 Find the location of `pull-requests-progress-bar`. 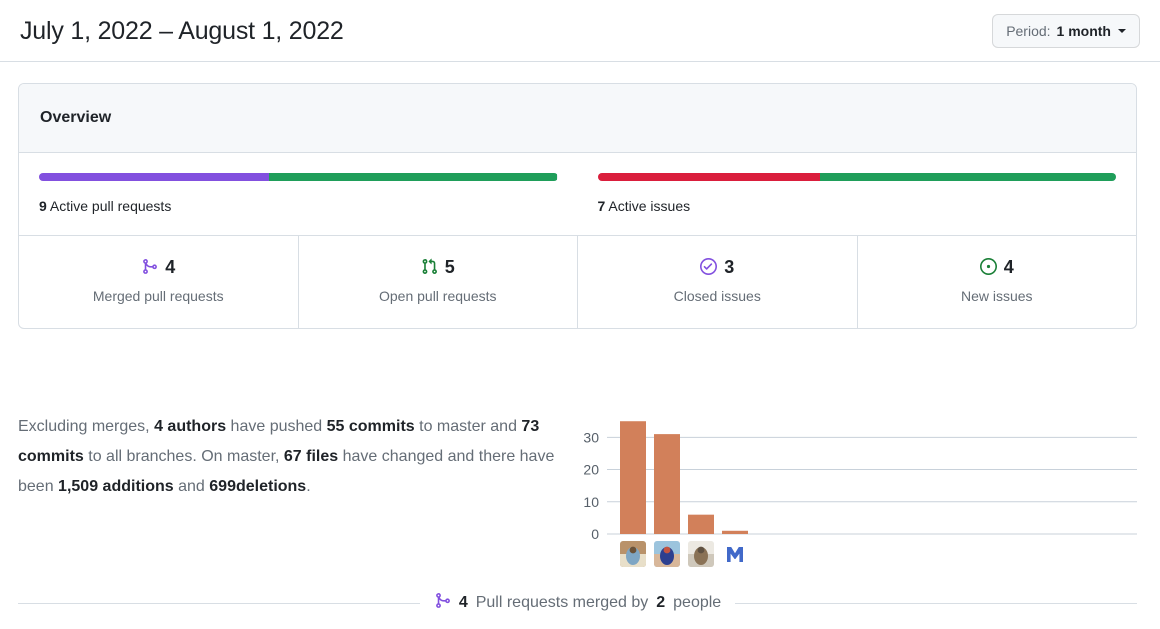

pull-requests-progress-bar is located at coordinates (298, 177).